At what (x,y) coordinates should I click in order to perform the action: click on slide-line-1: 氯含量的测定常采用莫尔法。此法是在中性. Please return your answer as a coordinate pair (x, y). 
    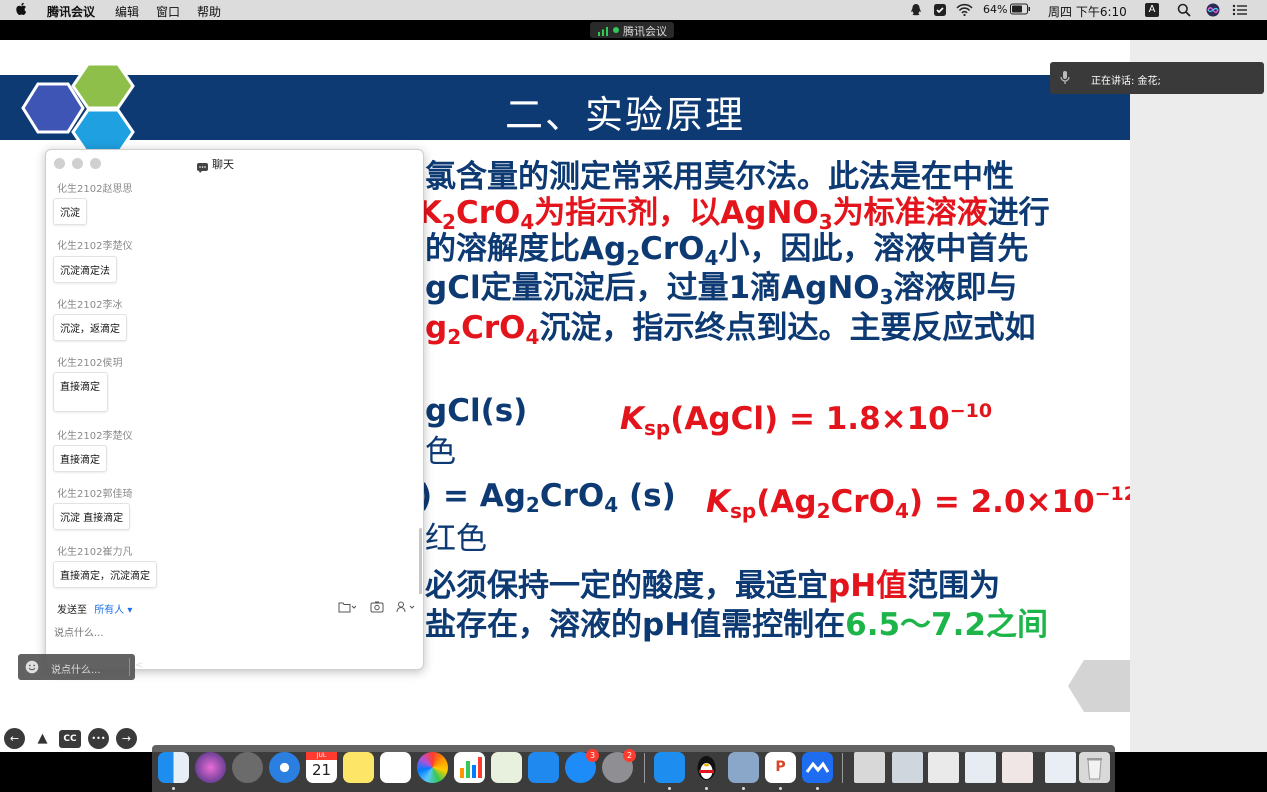
    Looking at the image, I should click on (719, 177).